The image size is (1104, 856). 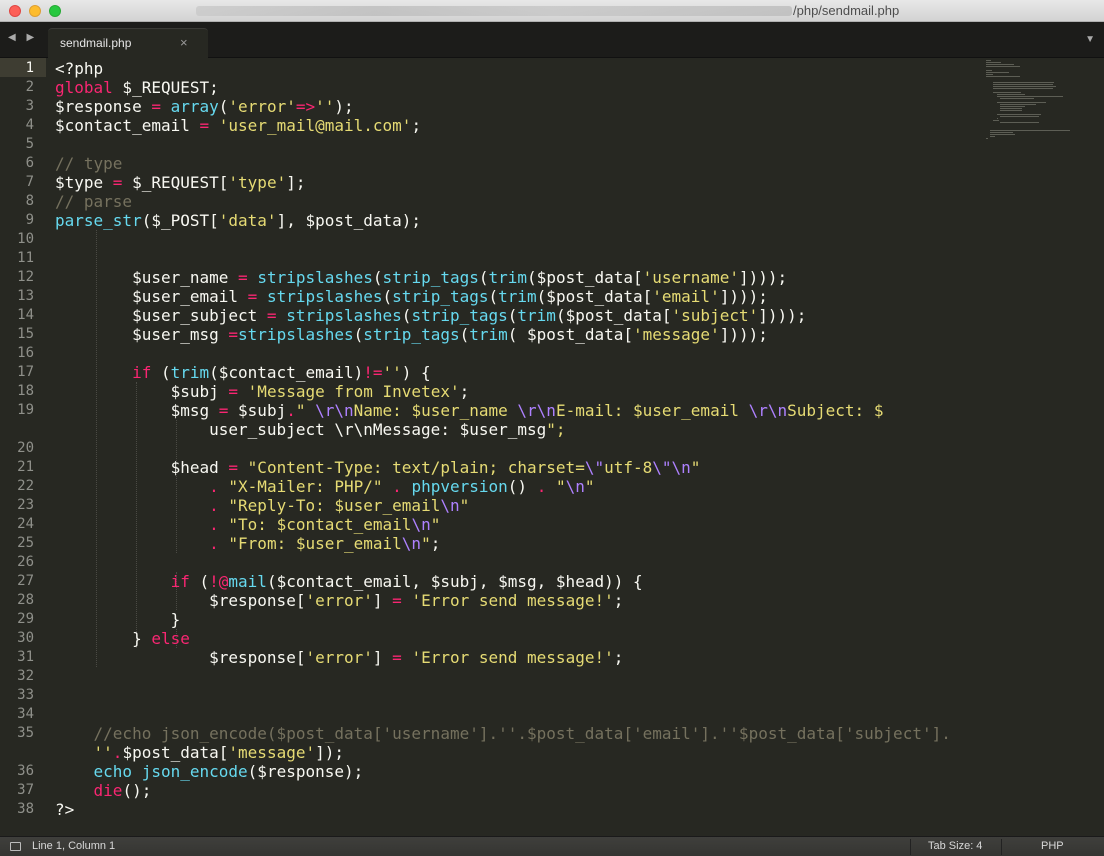 What do you see at coordinates (25, 334) in the screenshot?
I see `line-number: 15` at bounding box center [25, 334].